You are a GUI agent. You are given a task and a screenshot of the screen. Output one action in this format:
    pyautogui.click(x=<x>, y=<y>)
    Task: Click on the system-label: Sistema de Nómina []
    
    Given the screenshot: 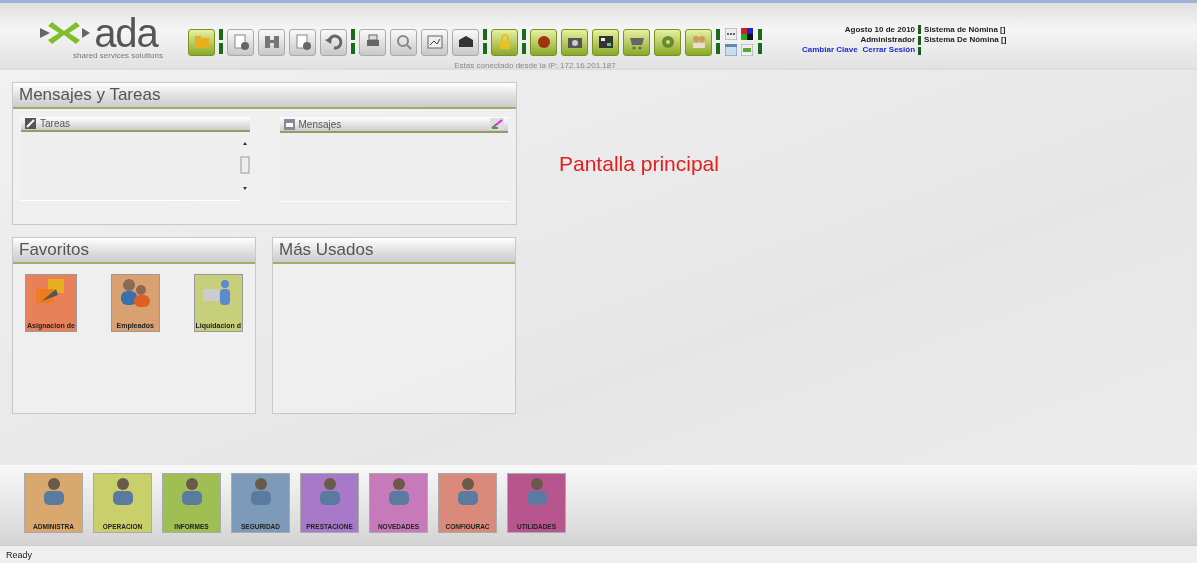 What is the action you would take?
    pyautogui.click(x=965, y=30)
    